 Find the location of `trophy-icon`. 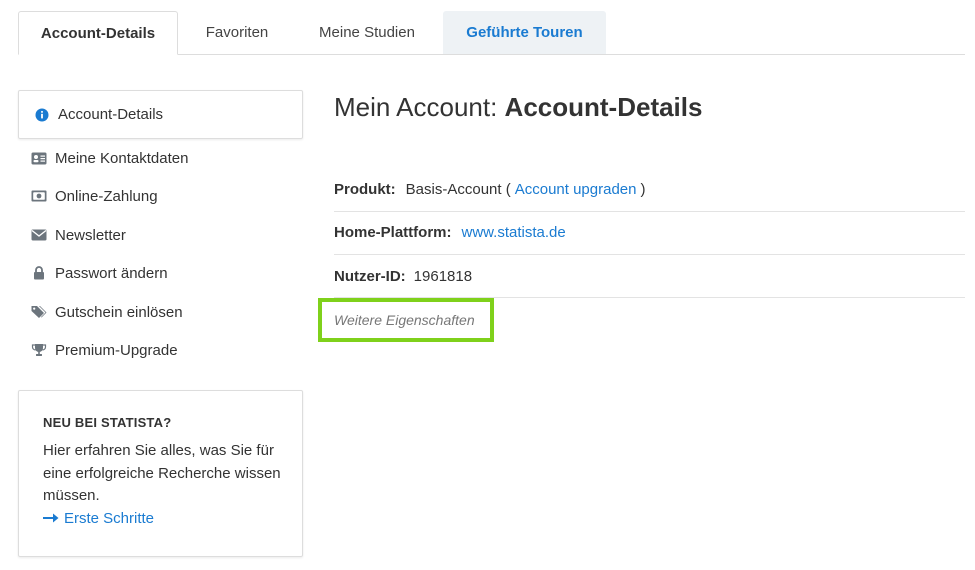

trophy-icon is located at coordinates (39, 350).